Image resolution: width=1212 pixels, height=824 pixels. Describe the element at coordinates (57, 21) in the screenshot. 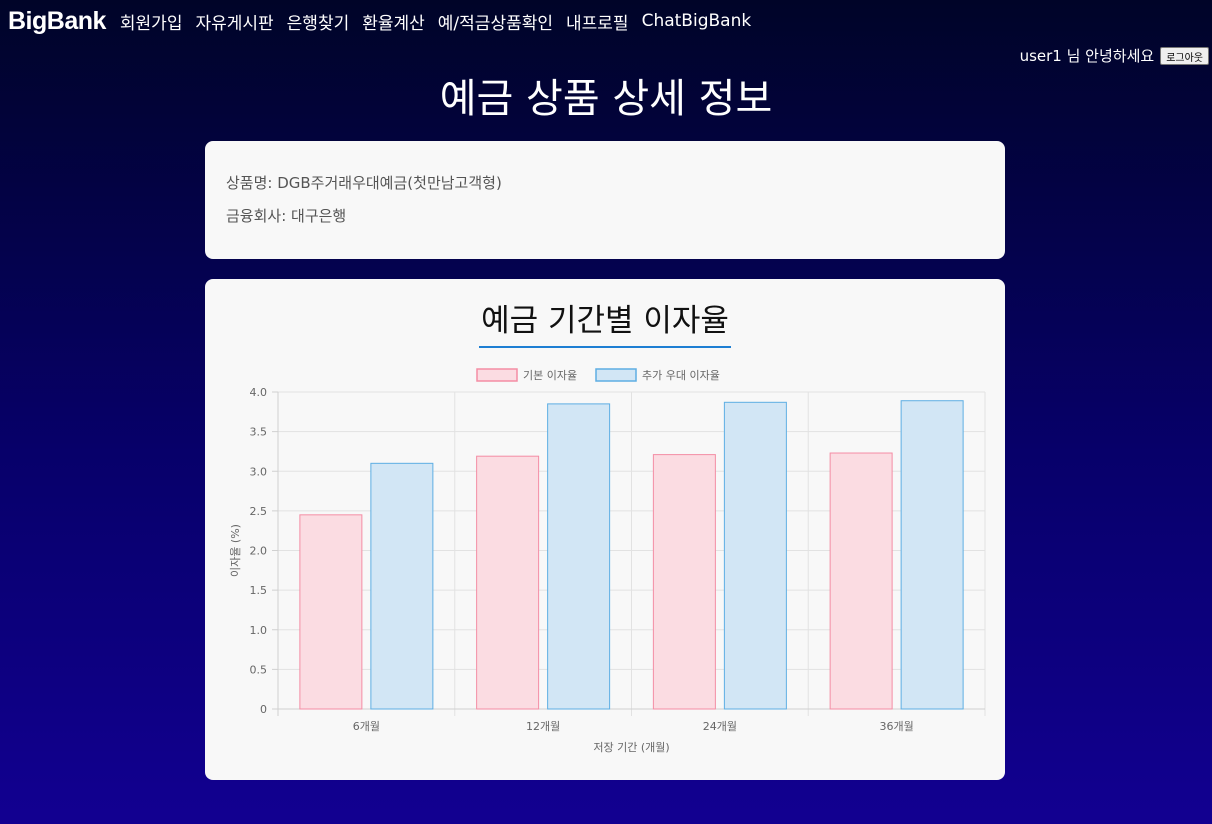

I see `logo: BigBank` at that location.